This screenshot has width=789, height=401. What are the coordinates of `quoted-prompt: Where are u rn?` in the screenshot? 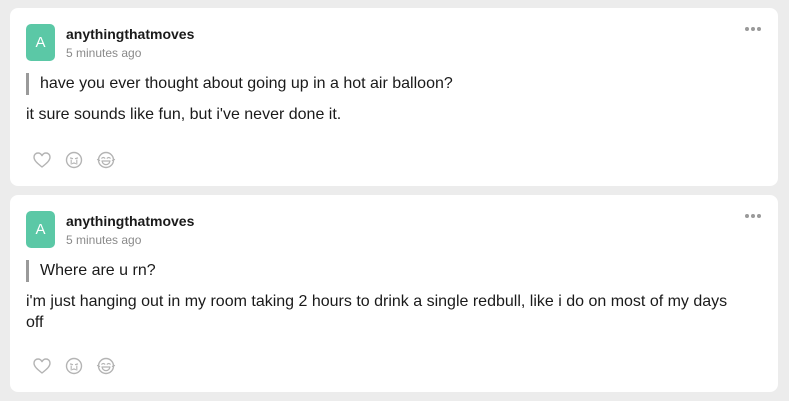 It's located at (91, 271).